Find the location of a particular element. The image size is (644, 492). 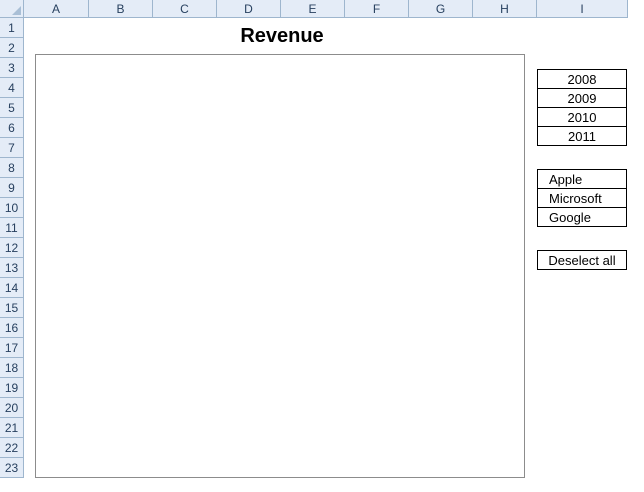

column-header-bar: A B C D E F G H I is located at coordinates (326, 9).